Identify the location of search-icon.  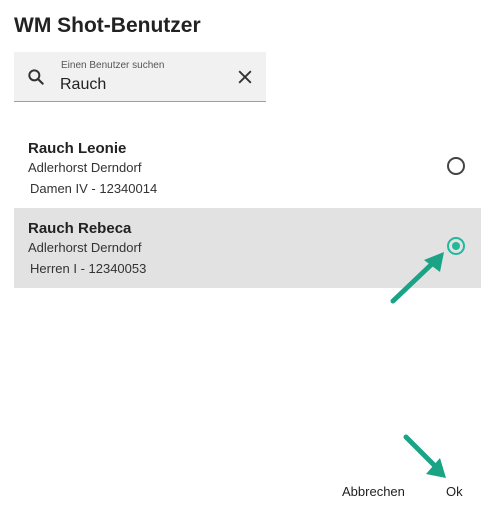
(36, 77).